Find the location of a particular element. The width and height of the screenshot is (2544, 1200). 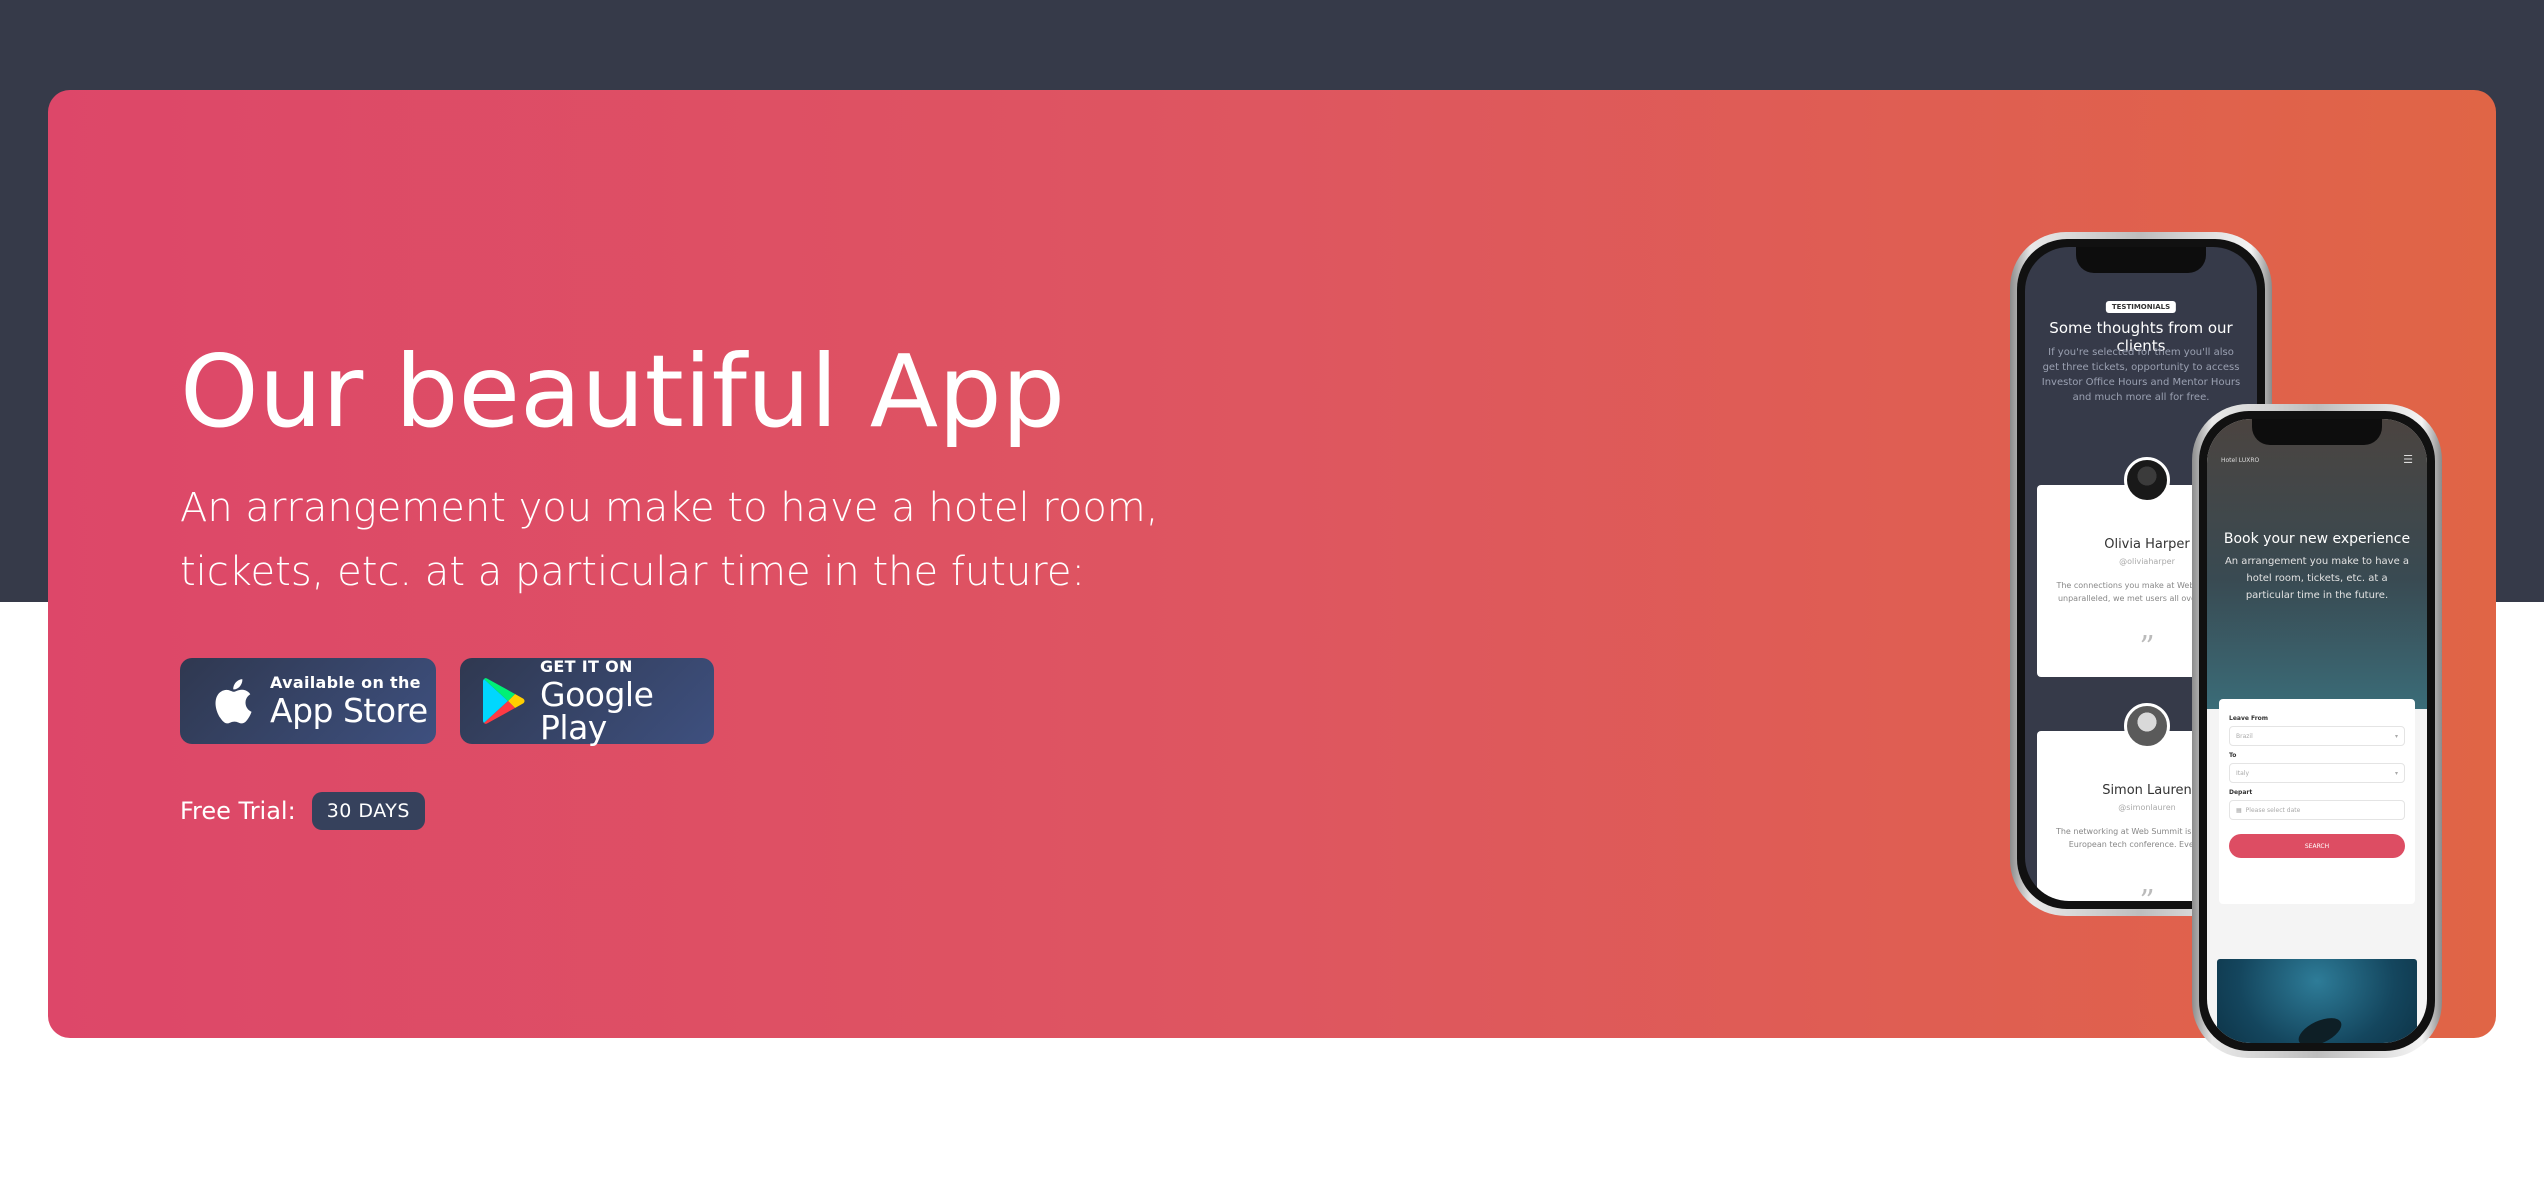

depart-placeholder: Please select date is located at coordinates (2273, 810).